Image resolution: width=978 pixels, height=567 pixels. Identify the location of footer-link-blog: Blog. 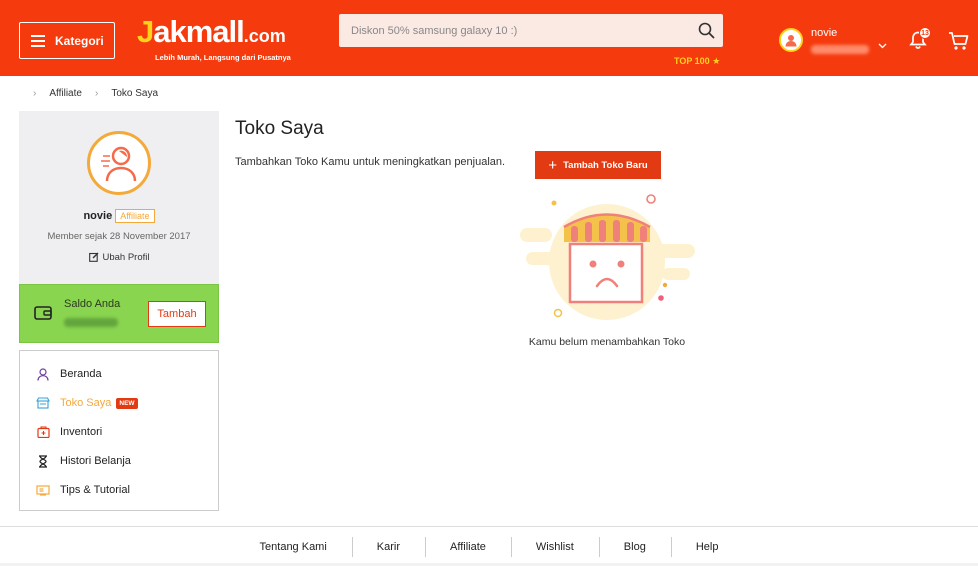
(634, 547).